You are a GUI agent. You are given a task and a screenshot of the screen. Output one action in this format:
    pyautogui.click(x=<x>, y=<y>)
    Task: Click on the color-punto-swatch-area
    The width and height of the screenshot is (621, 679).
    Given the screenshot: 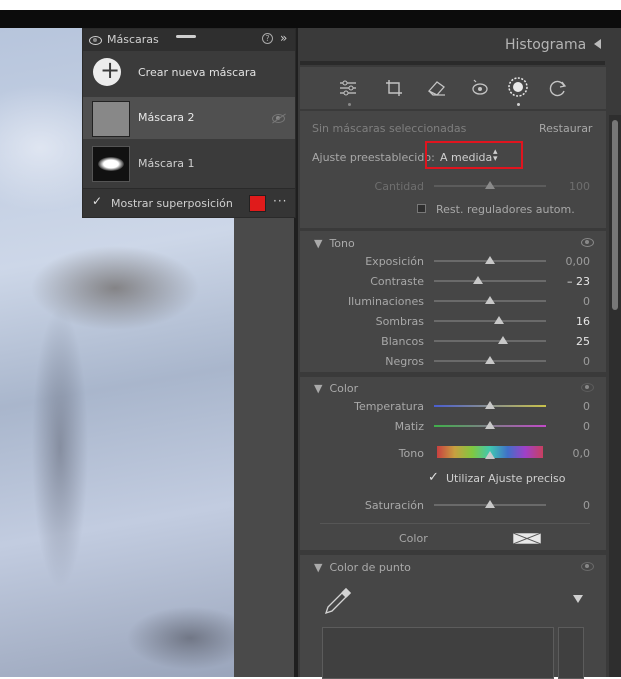 What is the action you would take?
    pyautogui.click(x=438, y=653)
    